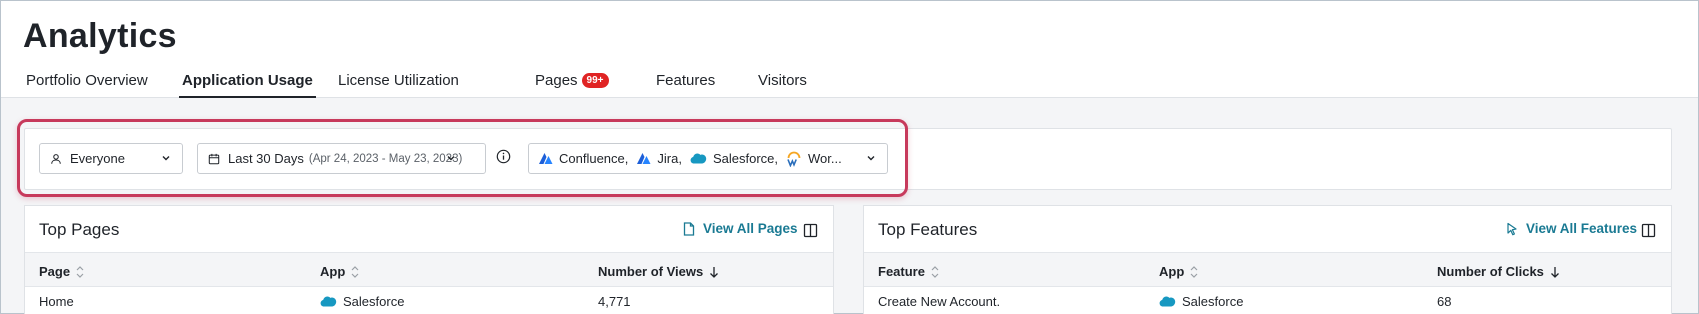  What do you see at coordinates (908, 271) in the screenshot?
I see `column-header-feature: Feature` at bounding box center [908, 271].